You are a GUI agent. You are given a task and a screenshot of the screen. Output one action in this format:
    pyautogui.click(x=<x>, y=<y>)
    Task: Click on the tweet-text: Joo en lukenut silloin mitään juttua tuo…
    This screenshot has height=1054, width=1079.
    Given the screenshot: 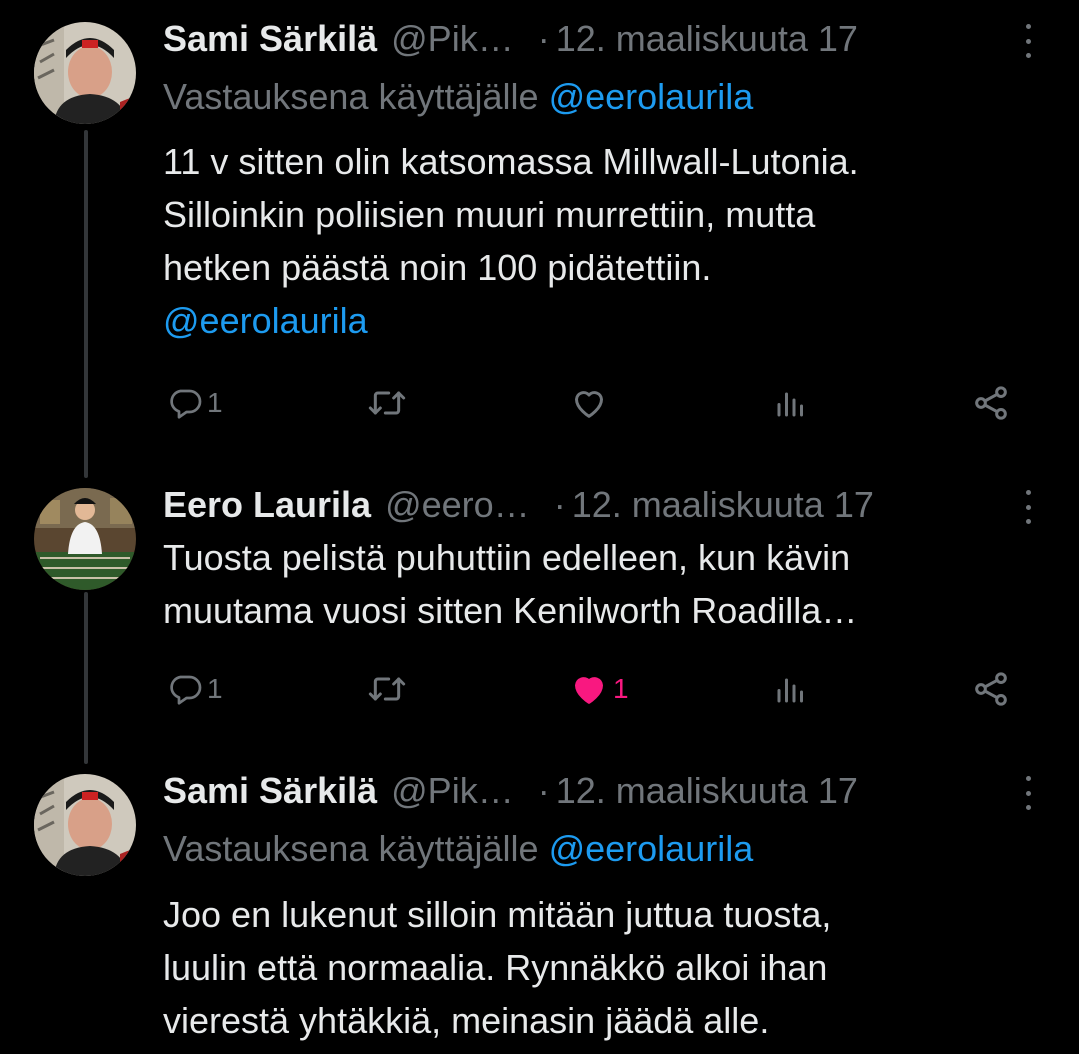 What is the action you would take?
    pyautogui.click(x=601, y=967)
    